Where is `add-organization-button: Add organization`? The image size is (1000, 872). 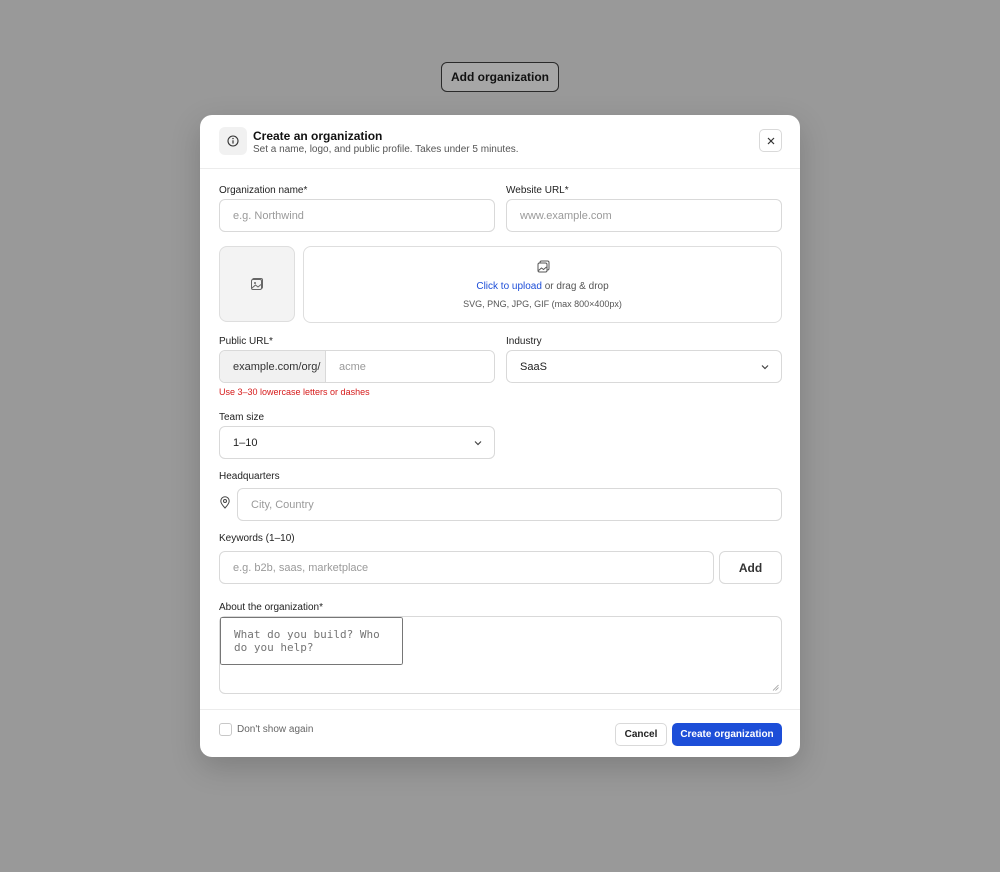
add-organization-button: Add organization is located at coordinates (500, 77).